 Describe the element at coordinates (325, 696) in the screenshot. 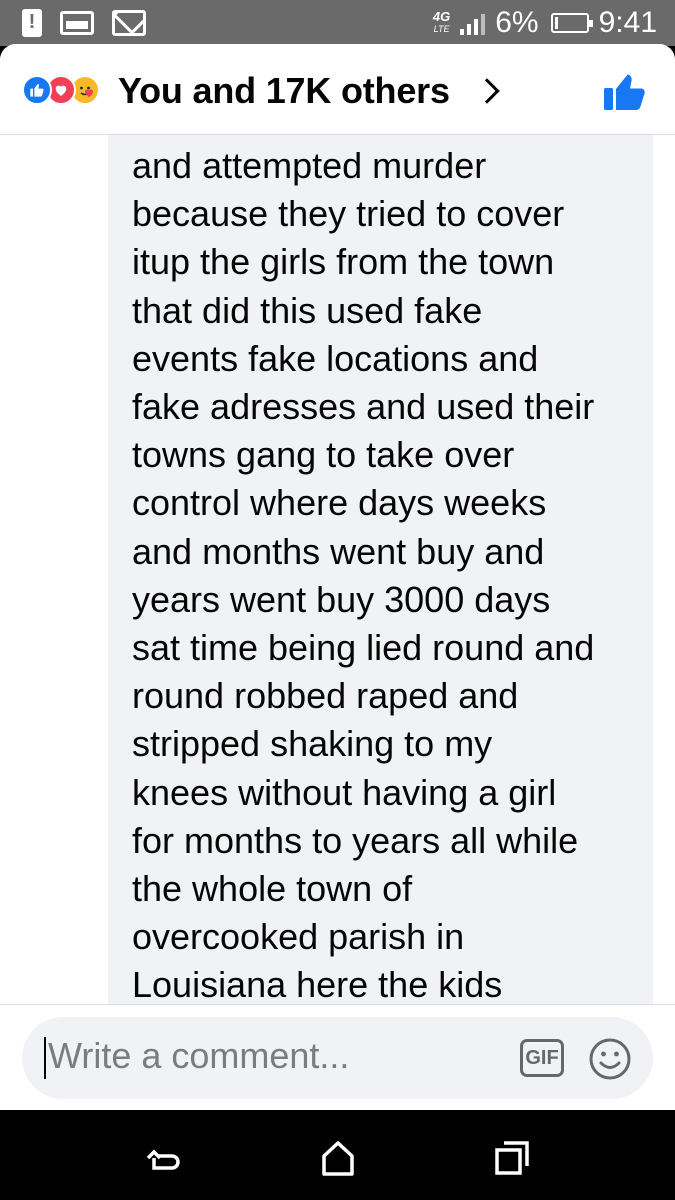

I see `comment-line: round robbed raped and` at that location.